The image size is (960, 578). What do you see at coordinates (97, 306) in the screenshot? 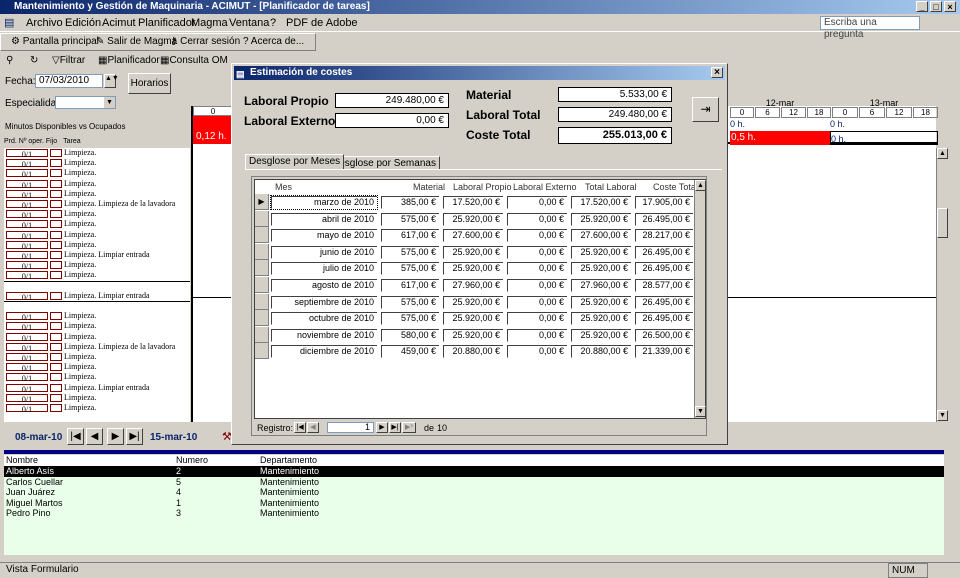
I see `task-row` at bounding box center [97, 306].